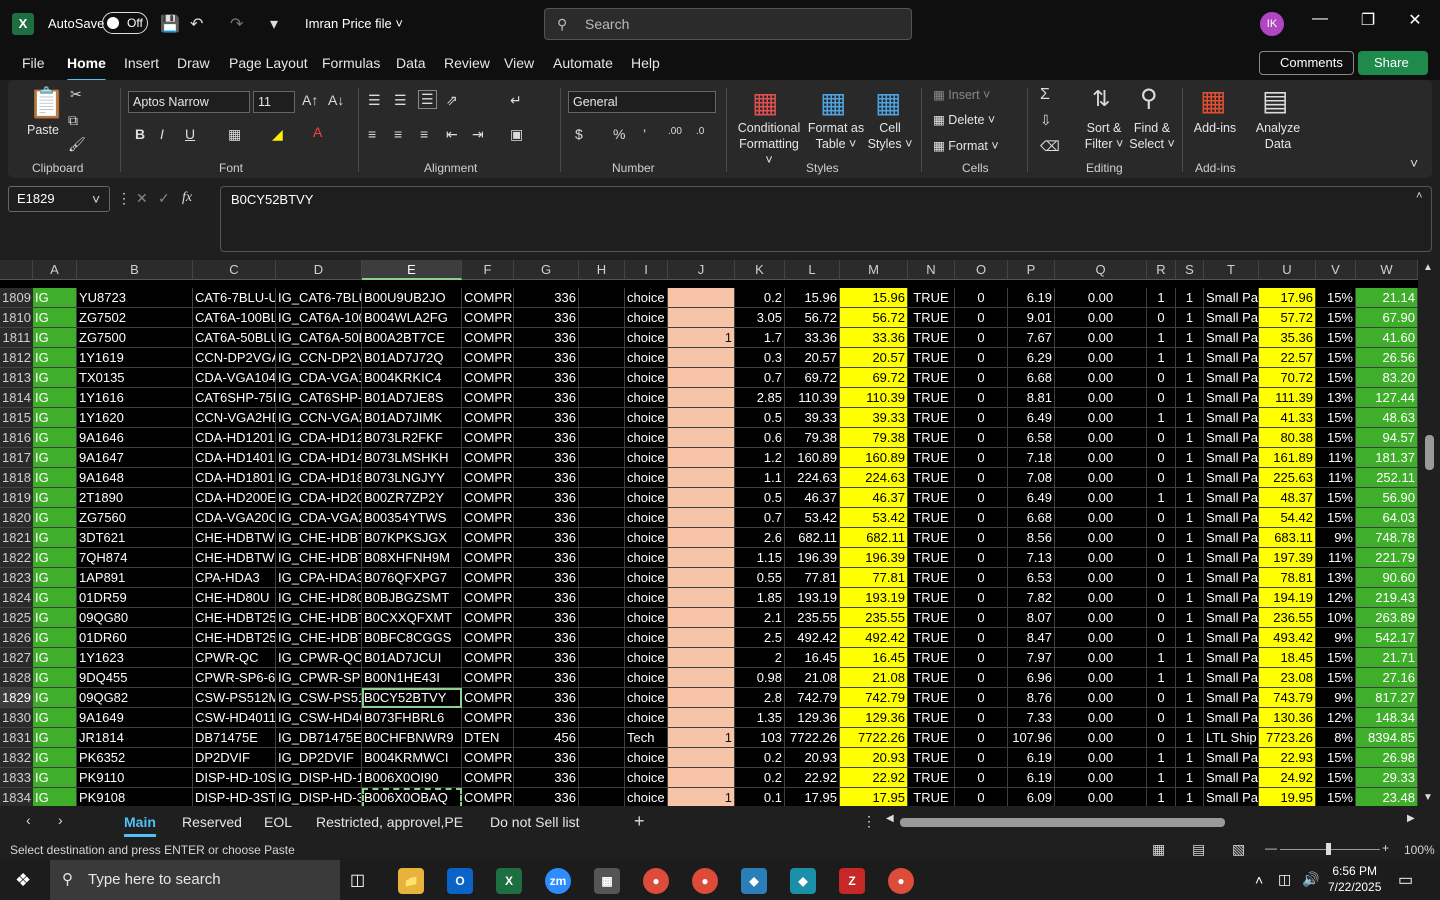  I want to click on cell-g1829: 336, so click(546, 698).